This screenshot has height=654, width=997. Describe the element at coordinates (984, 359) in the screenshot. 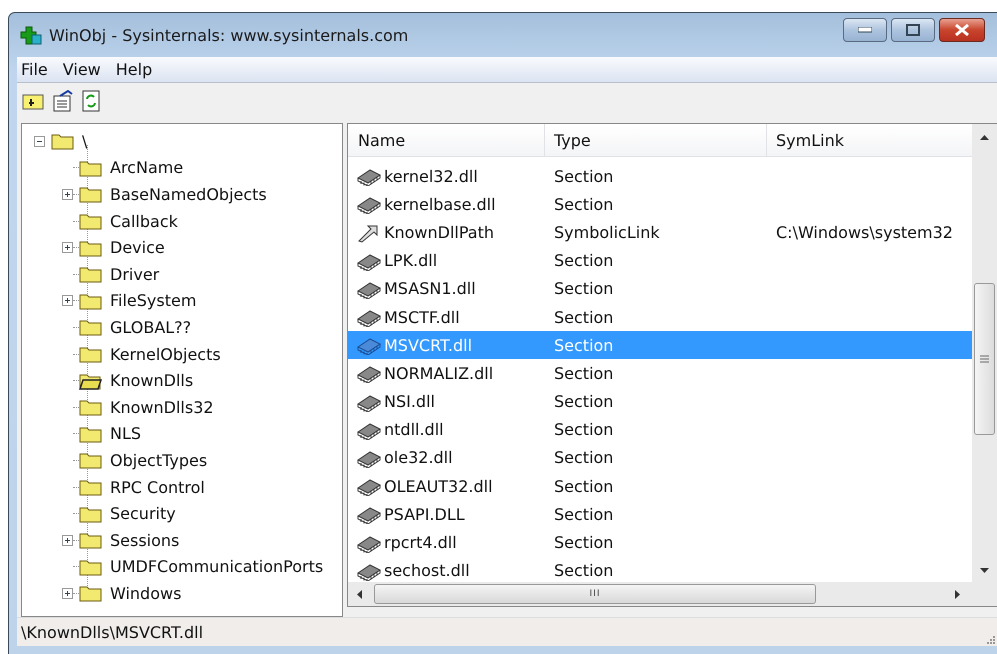

I see `scrollbar-thumb` at that location.